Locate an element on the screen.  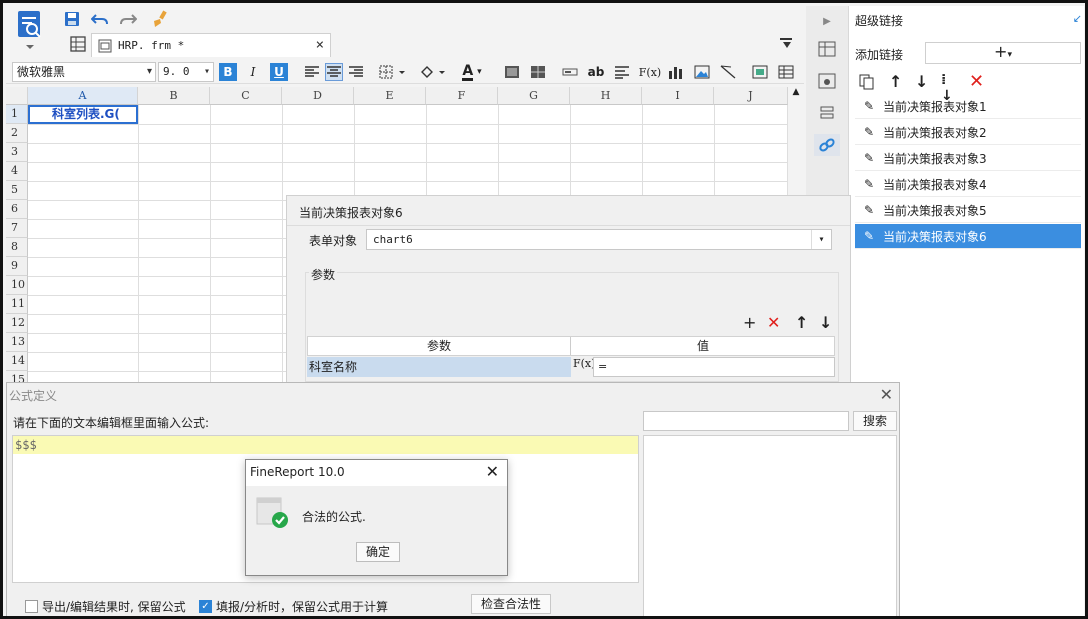
expand-icon: ↙ is located at coordinates (1077, 18).